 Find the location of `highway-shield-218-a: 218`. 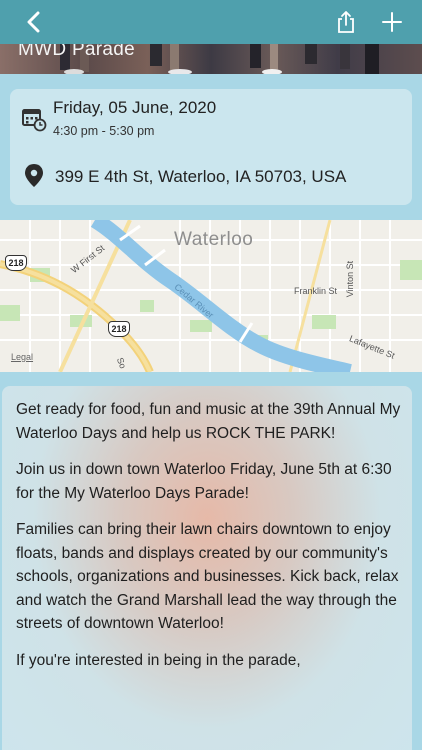

highway-shield-218-a: 218 is located at coordinates (16, 263).